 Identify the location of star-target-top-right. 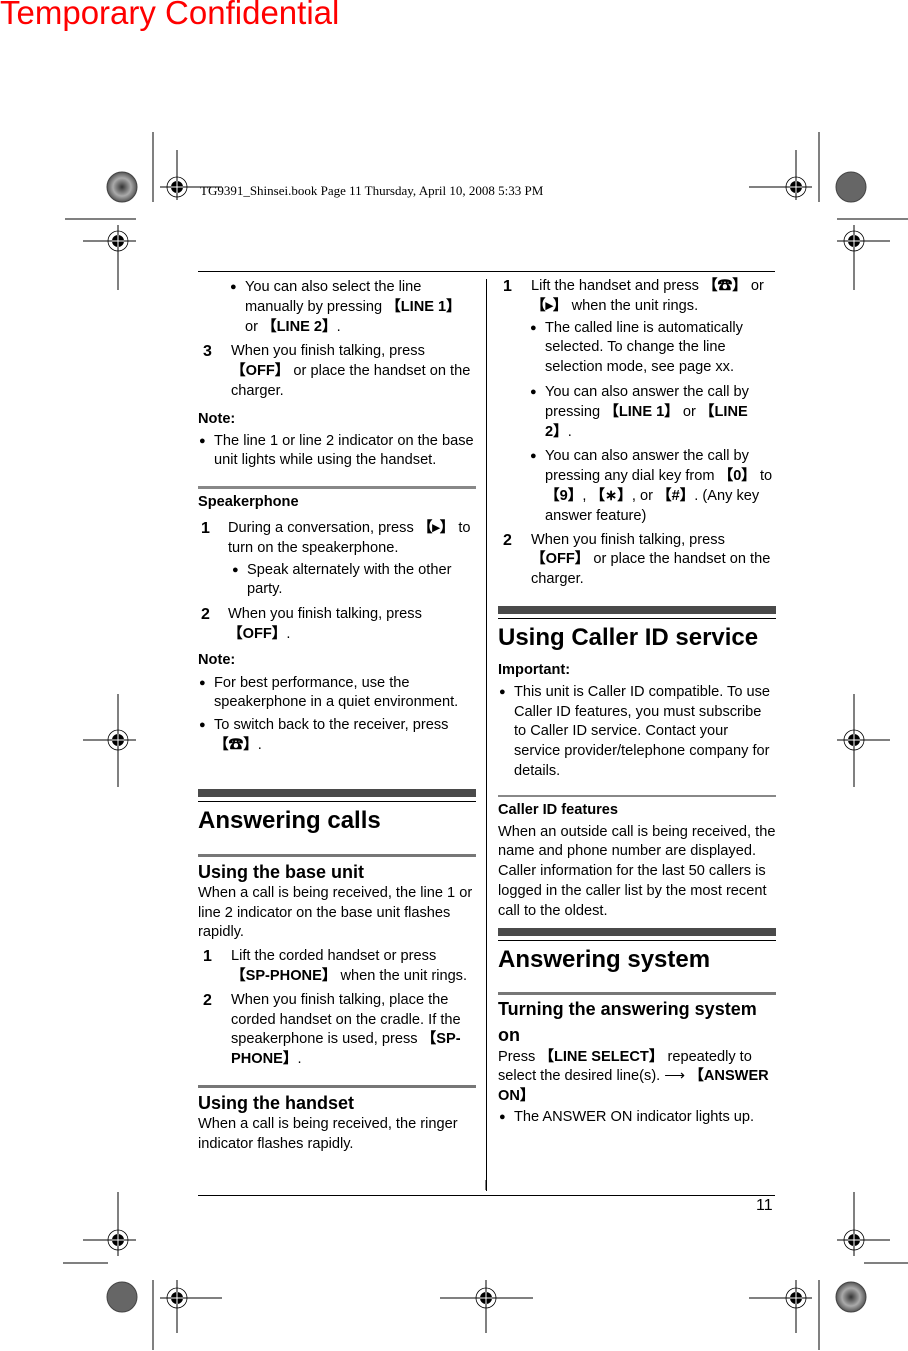
(851, 187).